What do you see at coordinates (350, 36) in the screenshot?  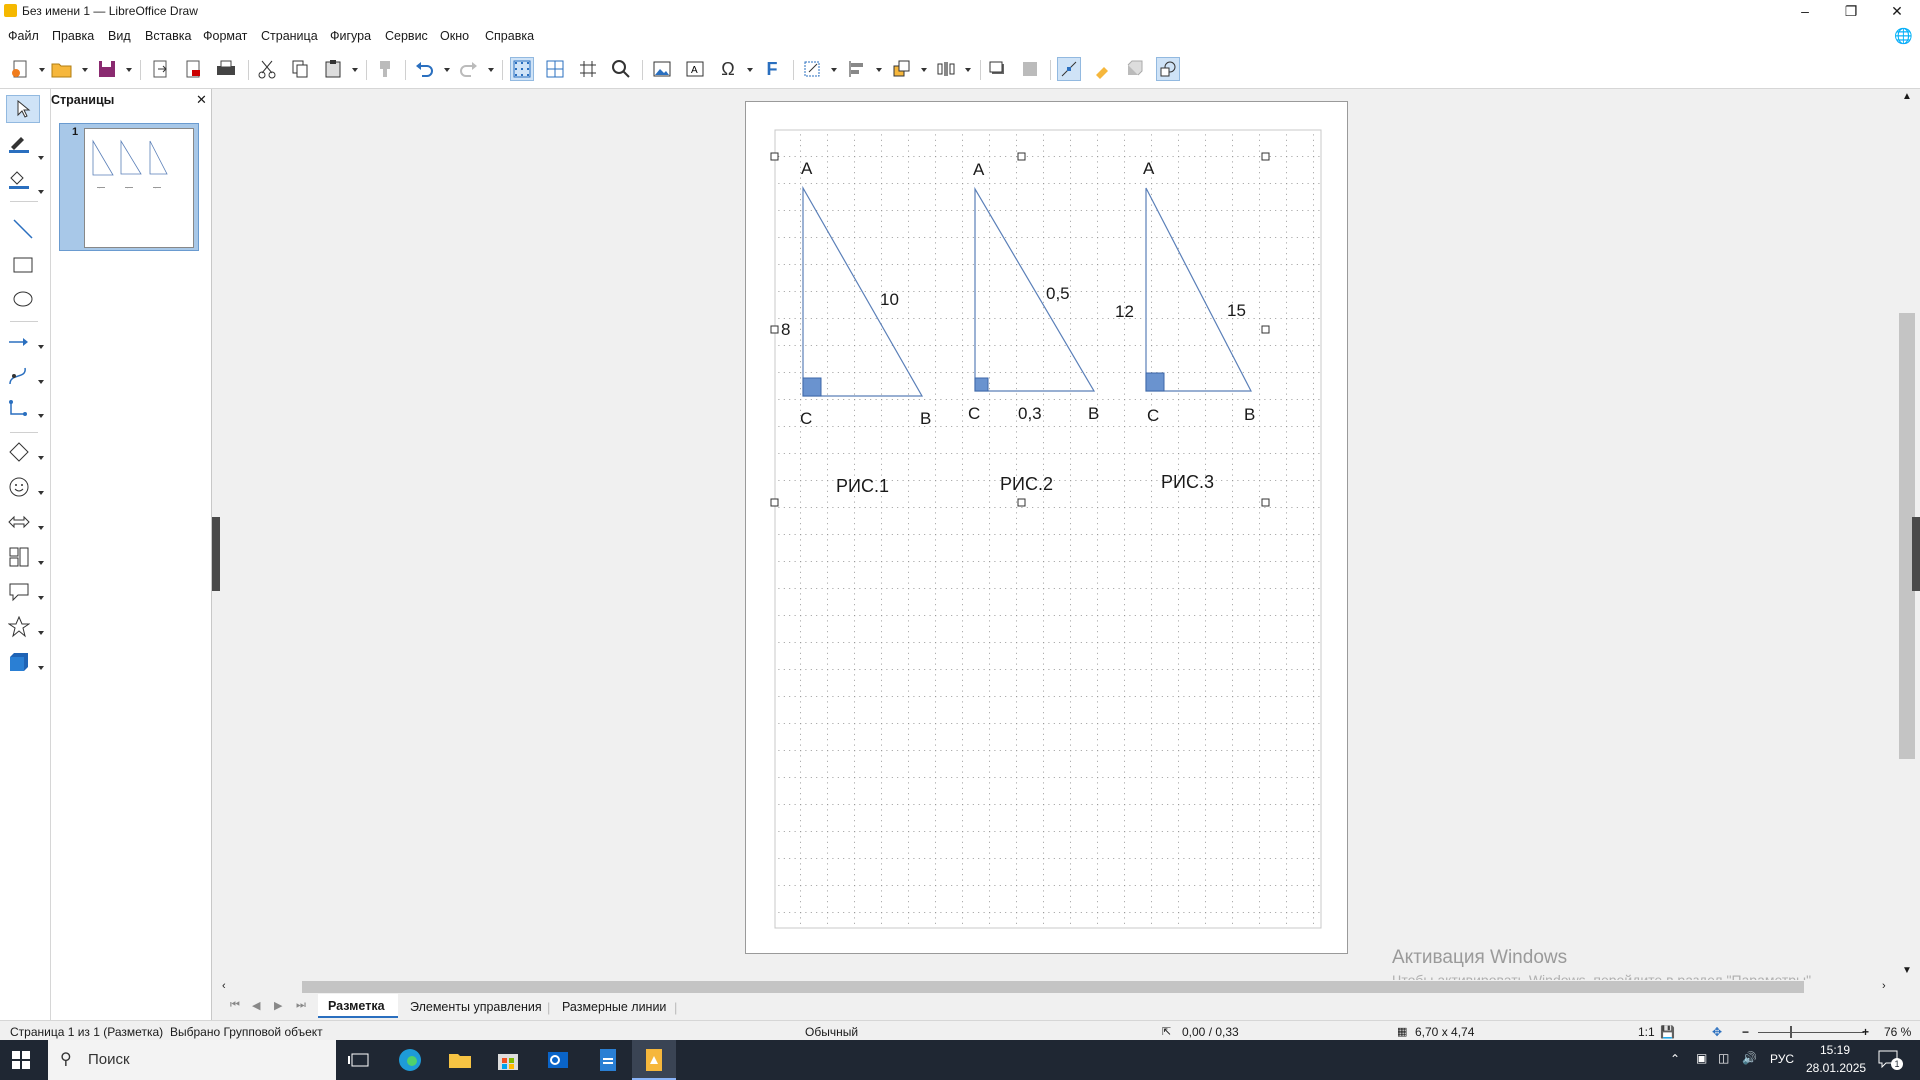 I see `menu-shape: Фигура` at bounding box center [350, 36].